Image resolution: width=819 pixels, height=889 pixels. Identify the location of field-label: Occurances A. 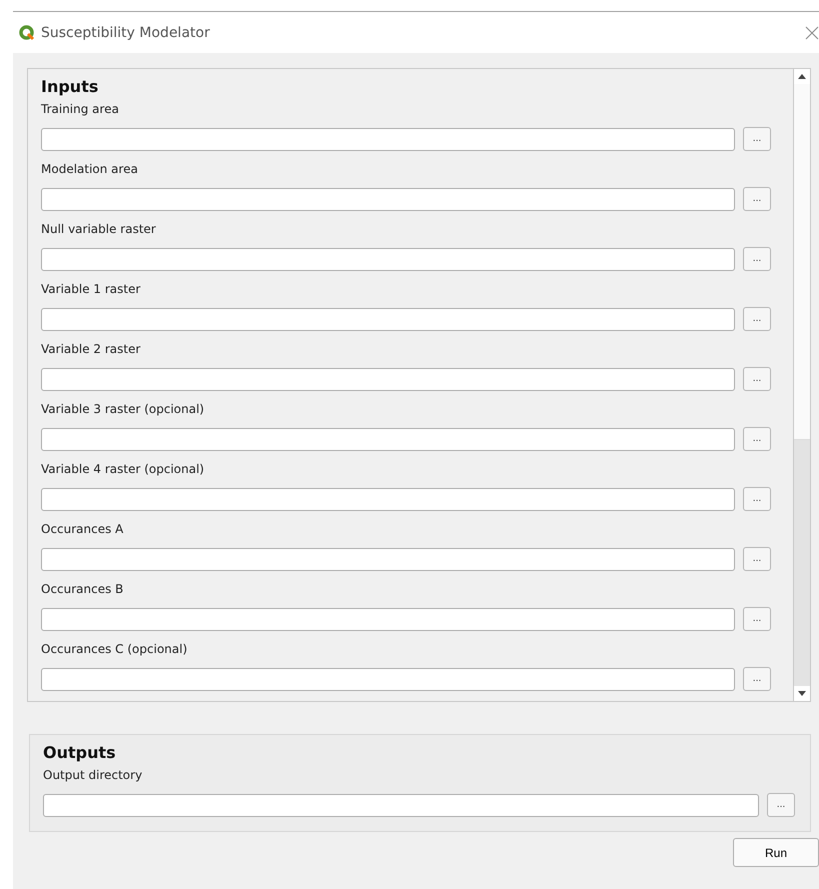
(82, 529).